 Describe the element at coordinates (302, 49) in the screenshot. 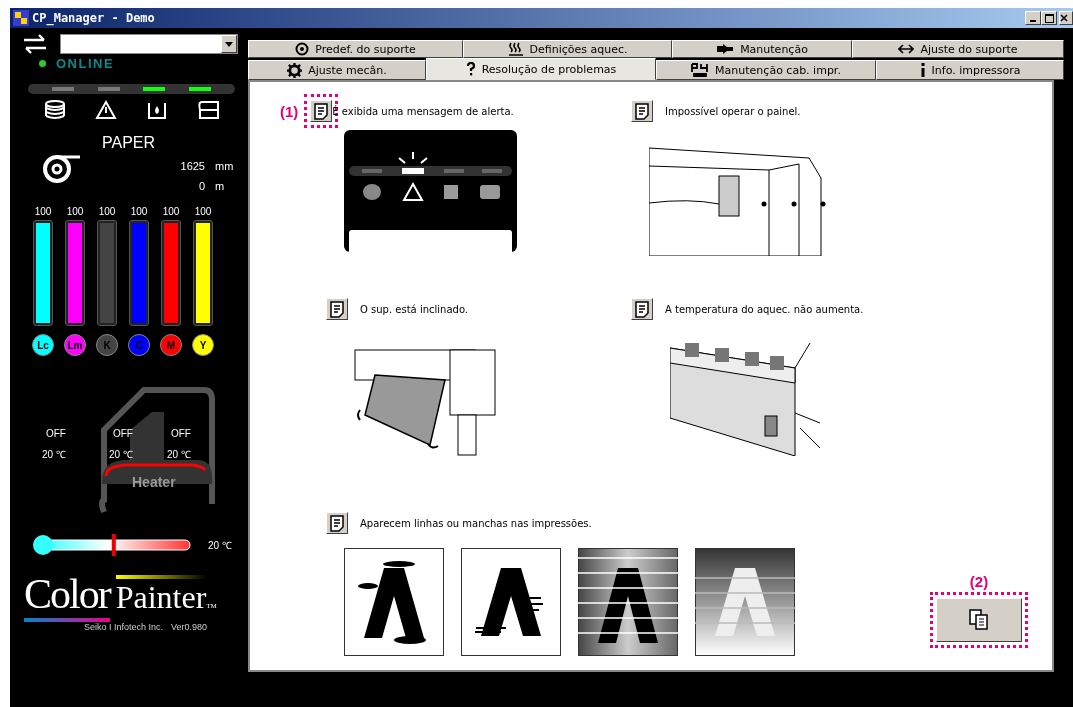

I see `target-icon` at that location.